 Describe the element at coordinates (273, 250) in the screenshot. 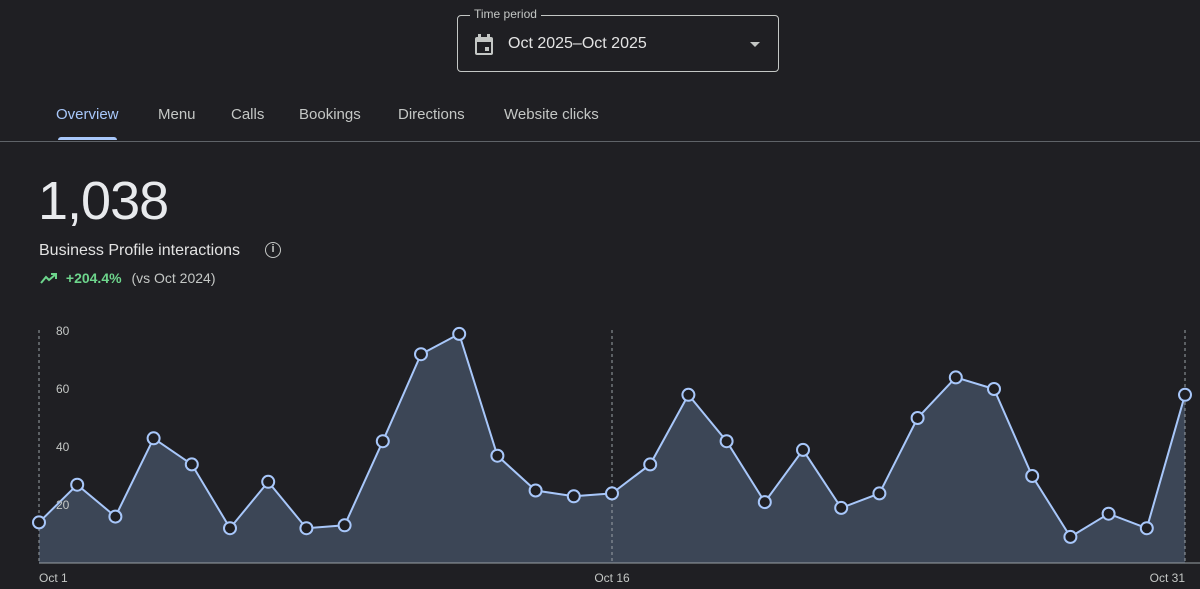

I see `info-icon: i` at that location.